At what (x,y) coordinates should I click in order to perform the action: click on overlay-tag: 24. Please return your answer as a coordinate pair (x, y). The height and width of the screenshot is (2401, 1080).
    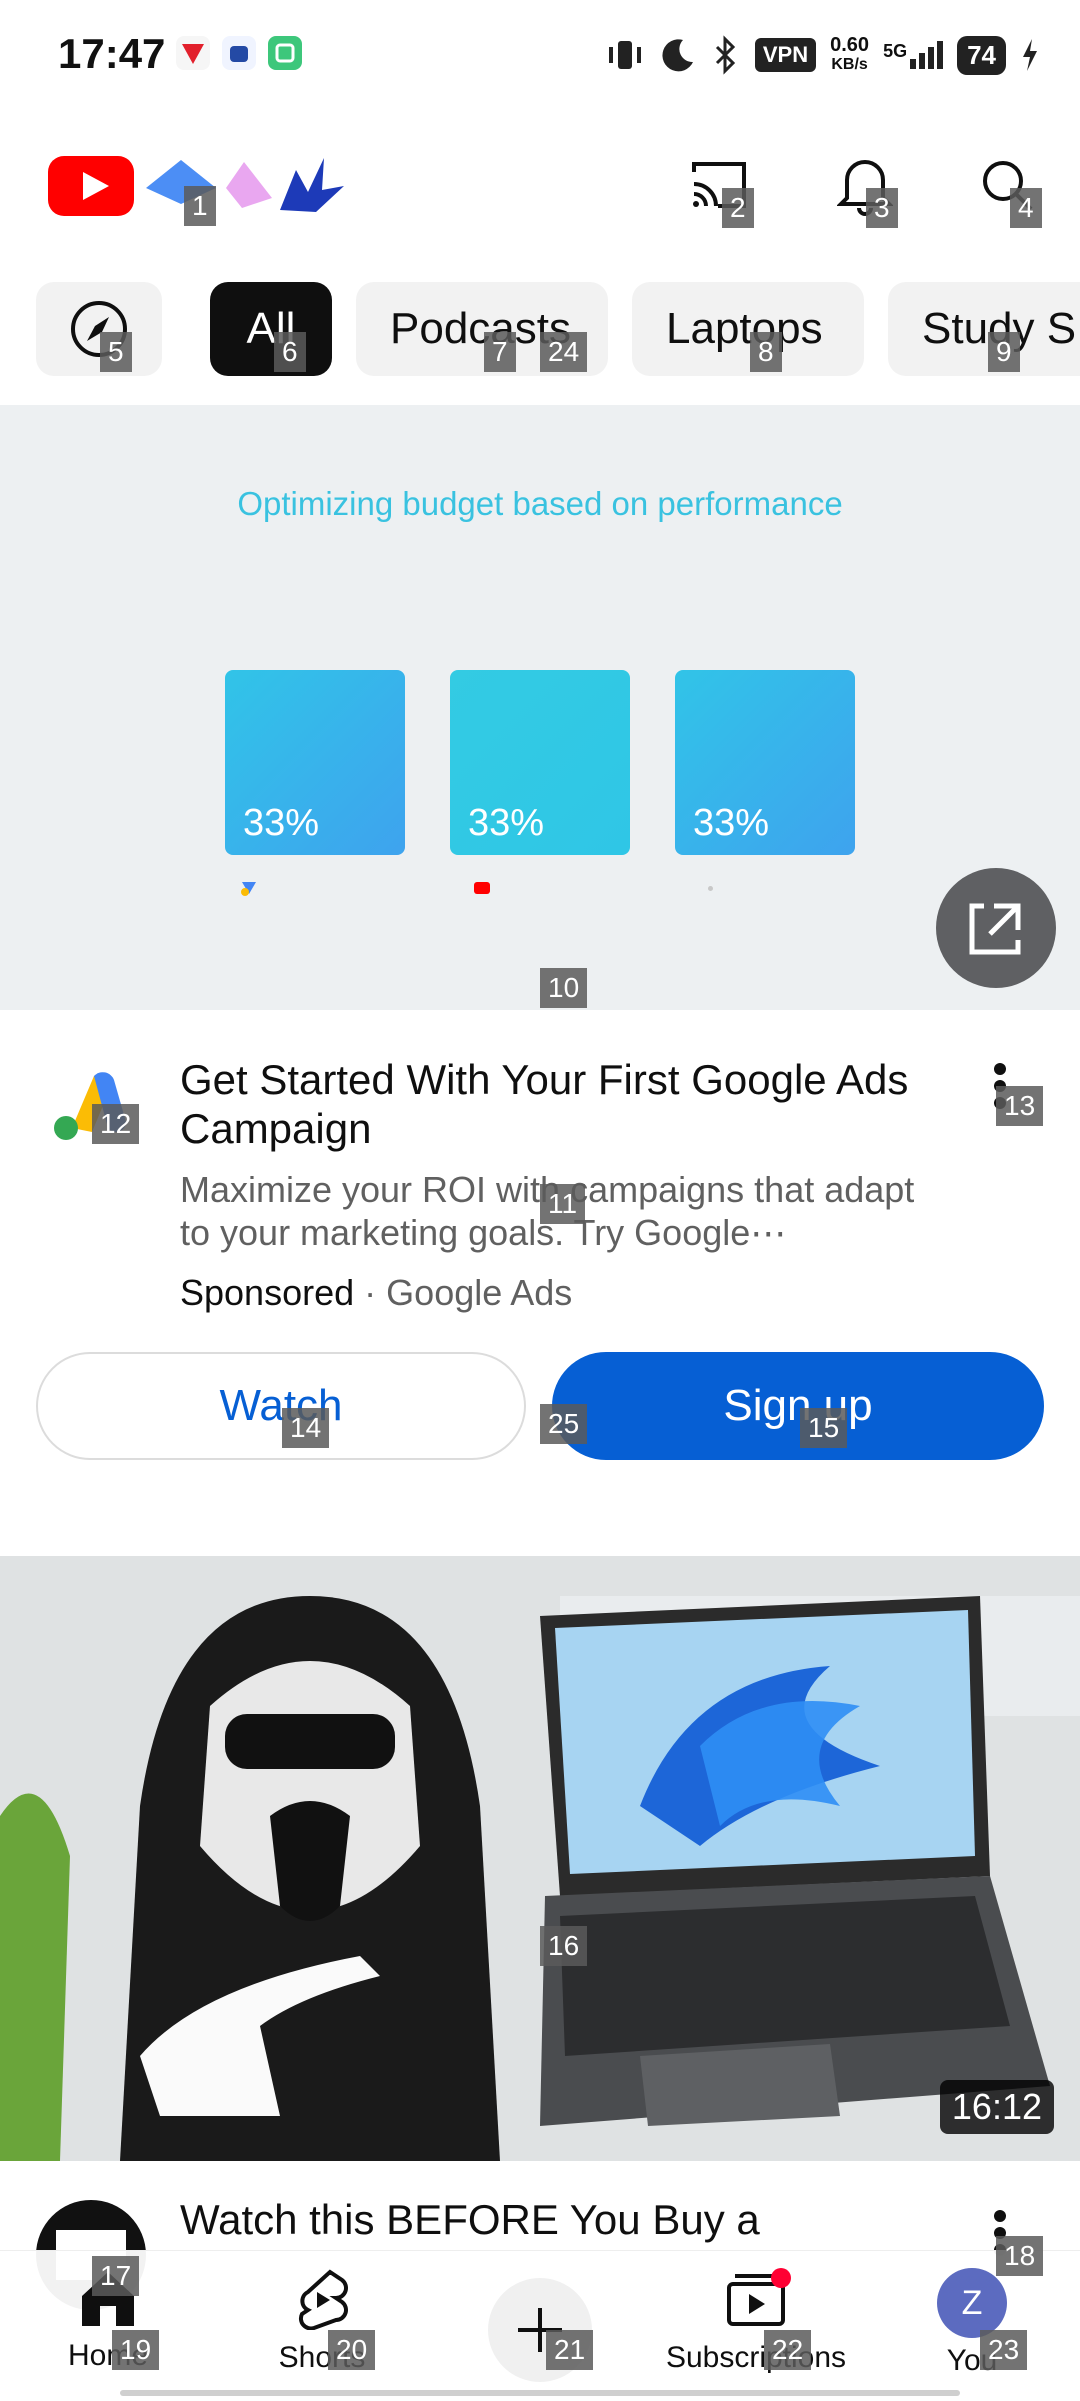
    Looking at the image, I should click on (564, 352).